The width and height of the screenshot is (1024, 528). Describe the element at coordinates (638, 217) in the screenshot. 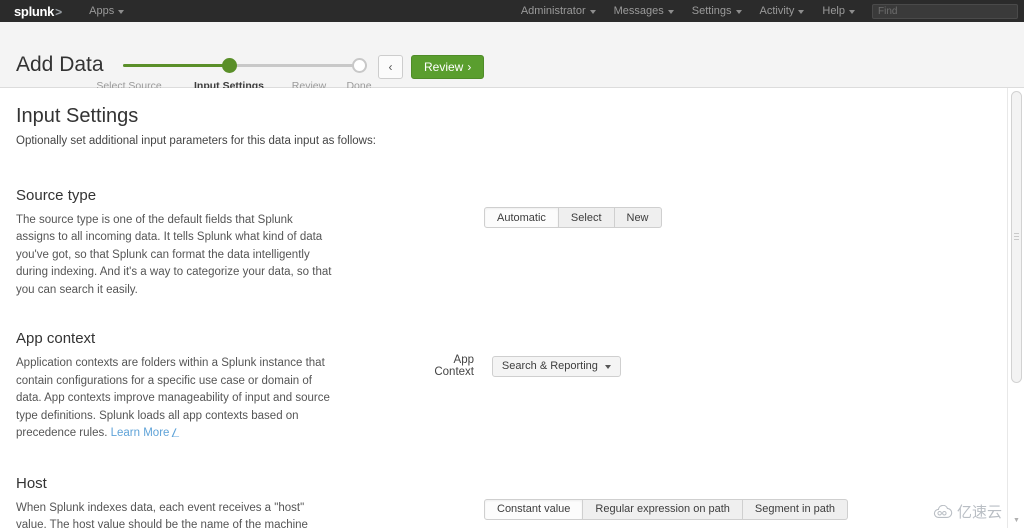

I see `source-type-option-new: New` at that location.